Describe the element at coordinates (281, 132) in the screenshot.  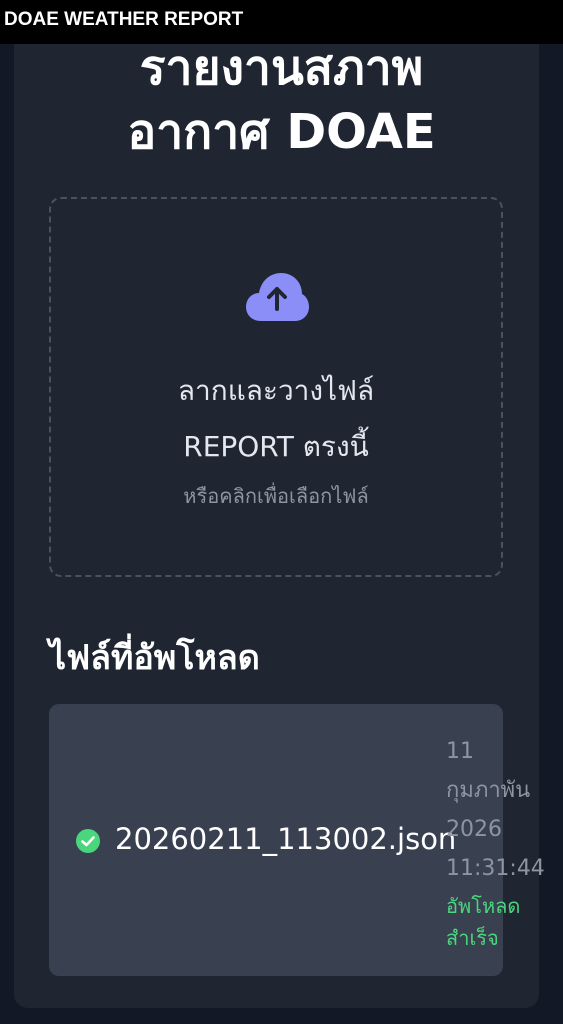
I see `page-title-line-2: อากาศ DOAE` at that location.